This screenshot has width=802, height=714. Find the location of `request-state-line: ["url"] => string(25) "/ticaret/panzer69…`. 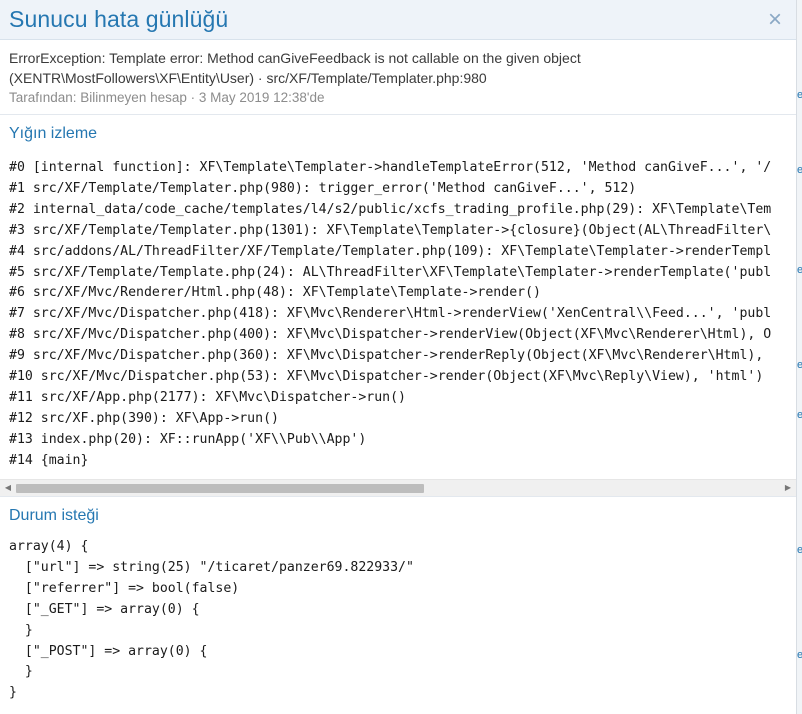

request-state-line: ["url"] => string(25) "/ticaret/panzer69… is located at coordinates (211, 567).